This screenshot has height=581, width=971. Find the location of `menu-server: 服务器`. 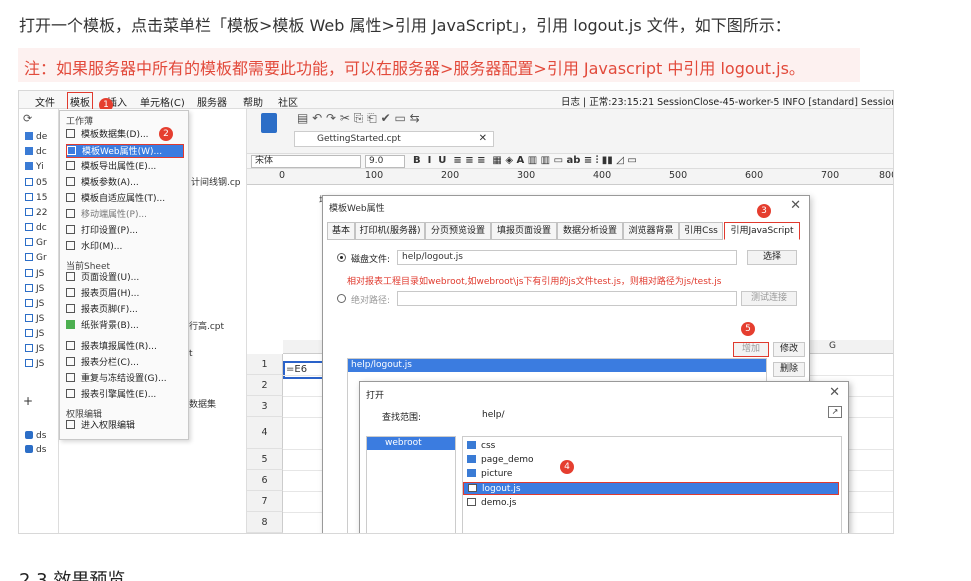

menu-server: 服务器 is located at coordinates (212, 101).